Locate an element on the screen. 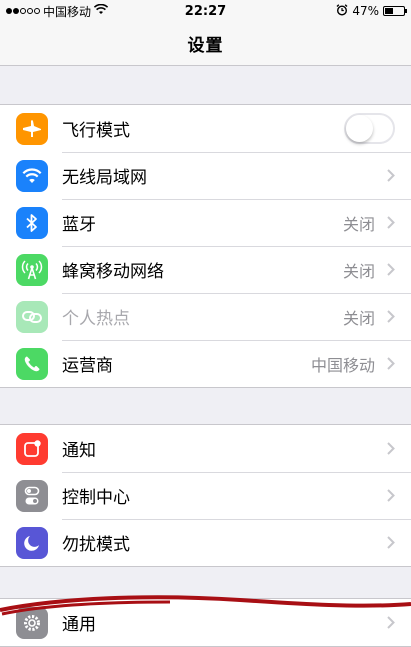 This screenshot has height=647, width=411. settings-row-do-not-disturb: 勿扰模式 is located at coordinates (205, 542).